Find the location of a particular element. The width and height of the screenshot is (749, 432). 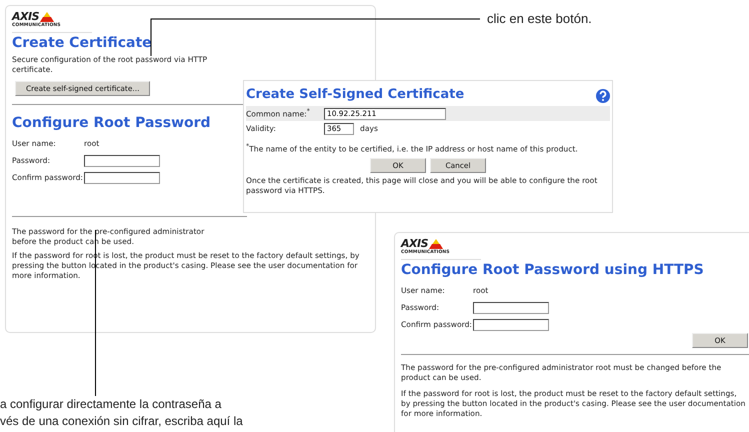

section-title: Configure Root Password is located at coordinates (111, 123).